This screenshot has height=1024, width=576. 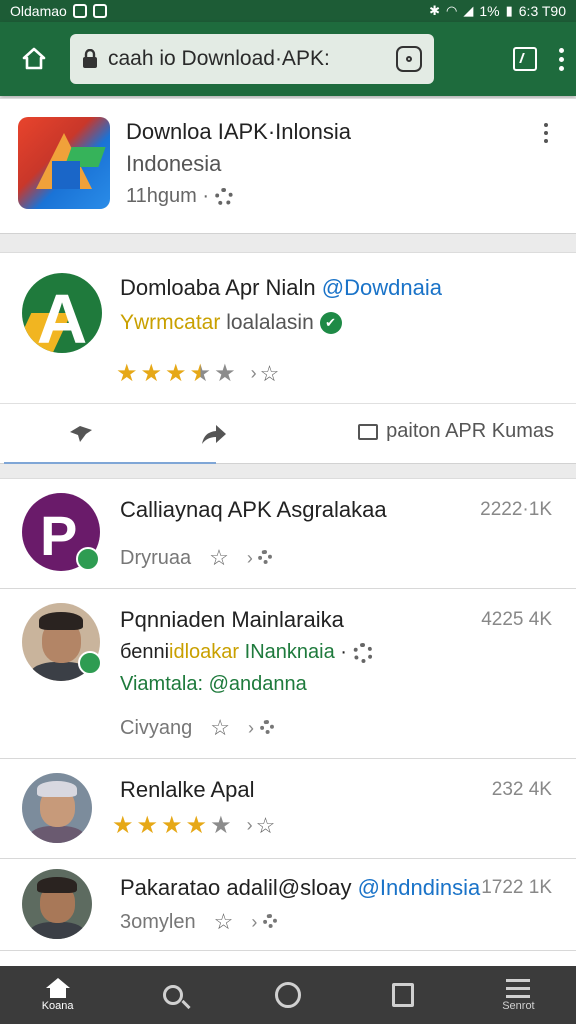 I want to click on app-subtitle: Indonesia, so click(x=174, y=163).